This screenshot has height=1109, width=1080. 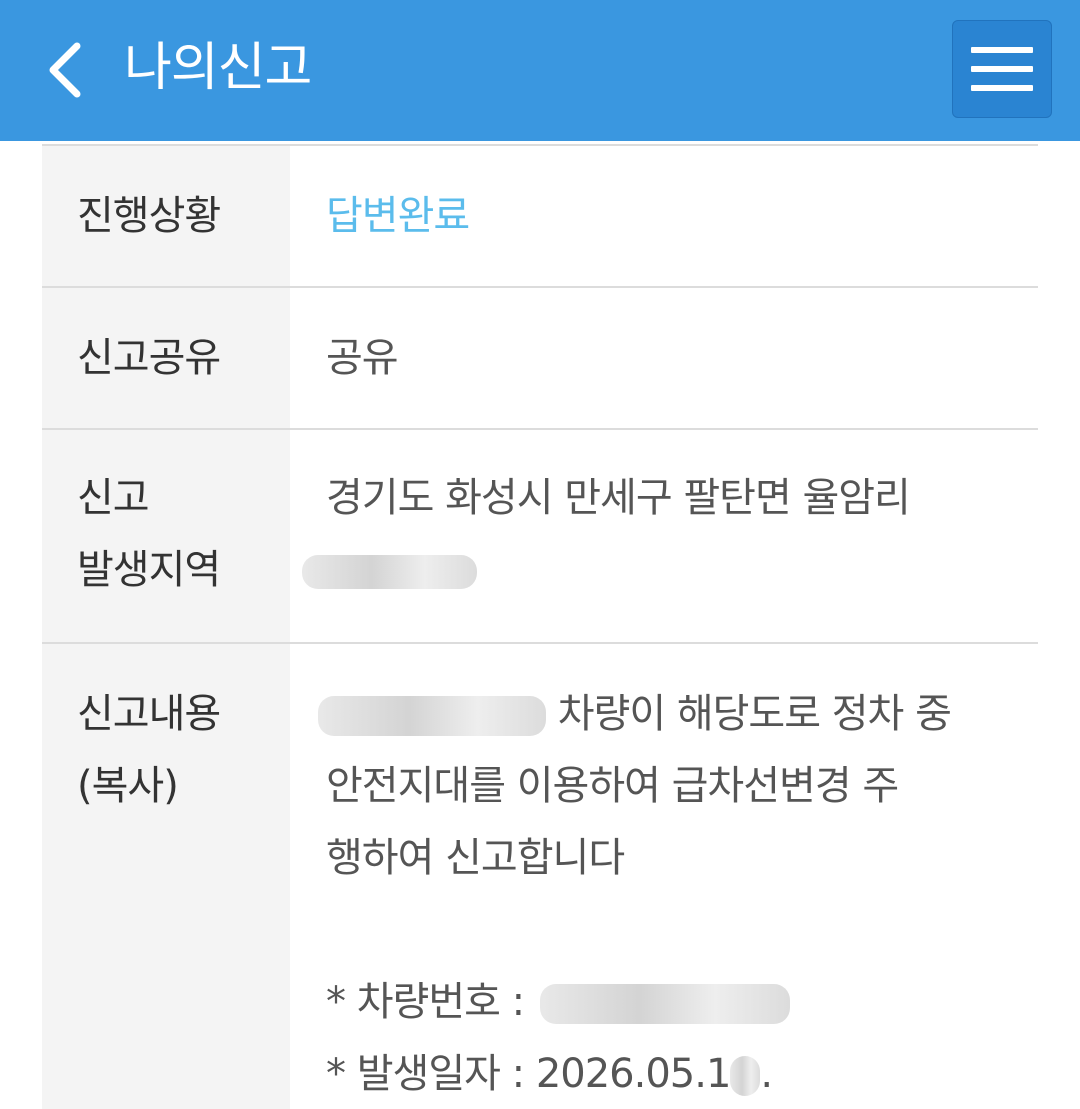 What do you see at coordinates (218, 68) in the screenshot?
I see `page-title: 나의신고` at bounding box center [218, 68].